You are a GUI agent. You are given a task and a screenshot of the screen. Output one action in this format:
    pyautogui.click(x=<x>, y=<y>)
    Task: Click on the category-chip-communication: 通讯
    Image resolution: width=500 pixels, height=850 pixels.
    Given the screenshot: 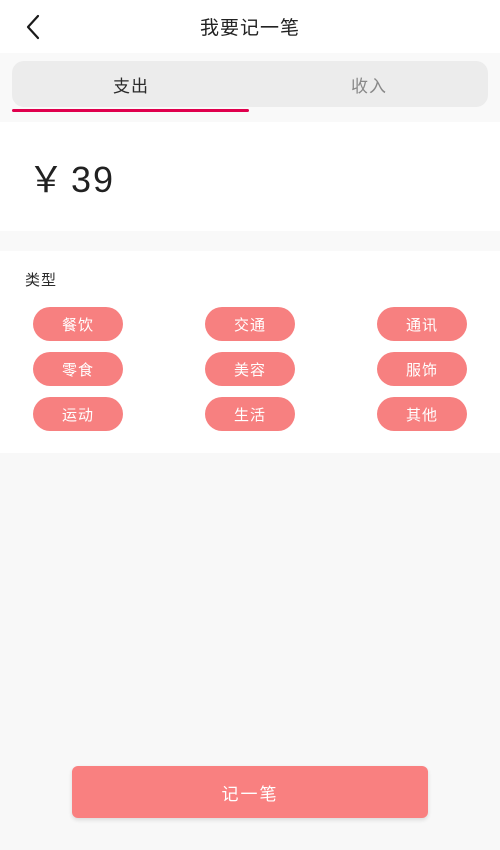 What is the action you would take?
    pyautogui.click(x=422, y=324)
    